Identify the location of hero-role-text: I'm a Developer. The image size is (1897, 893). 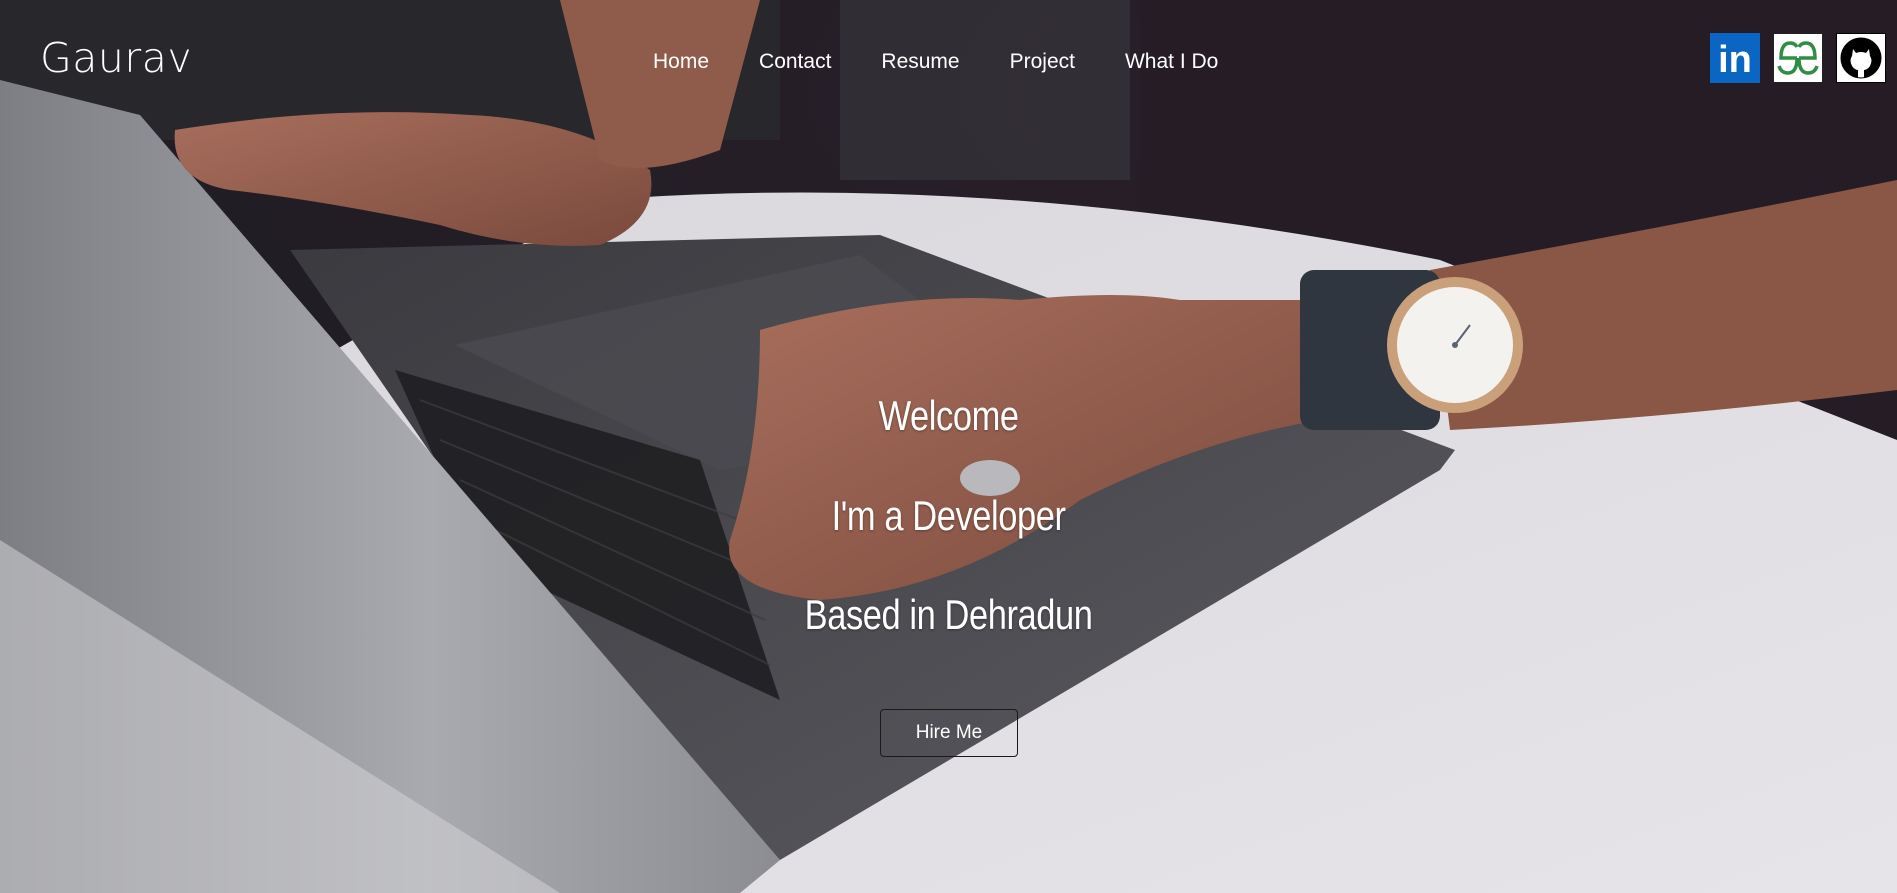
(948, 515).